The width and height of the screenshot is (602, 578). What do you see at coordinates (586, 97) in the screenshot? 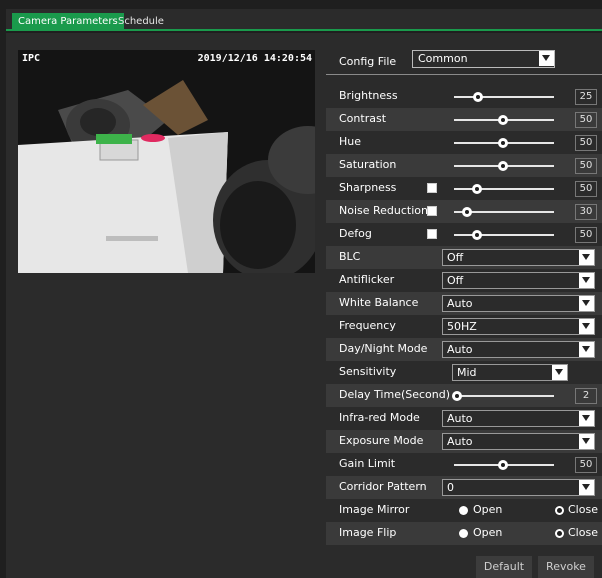
I see `brightness-value: 25` at bounding box center [586, 97].